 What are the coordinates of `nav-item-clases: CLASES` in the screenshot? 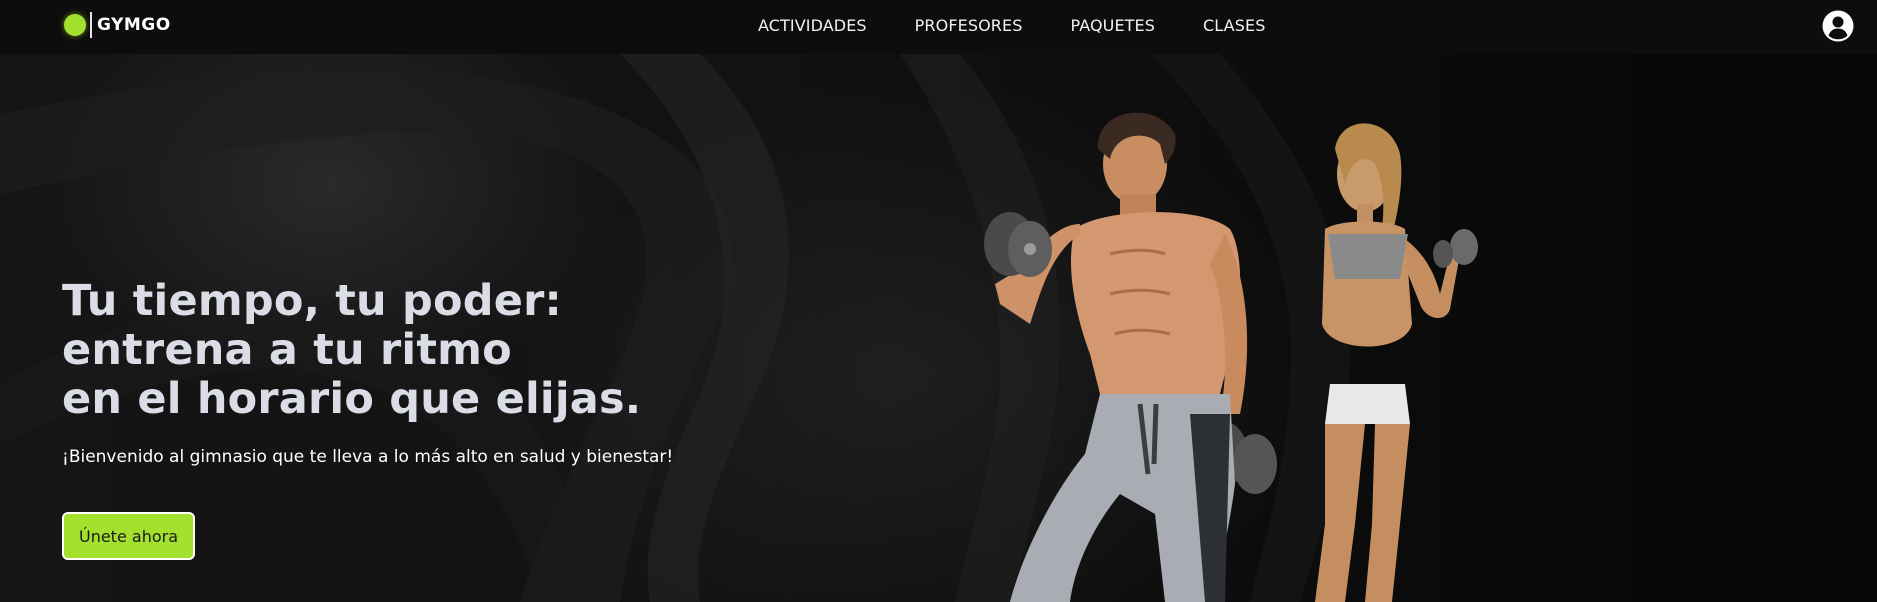 It's located at (1234, 25).